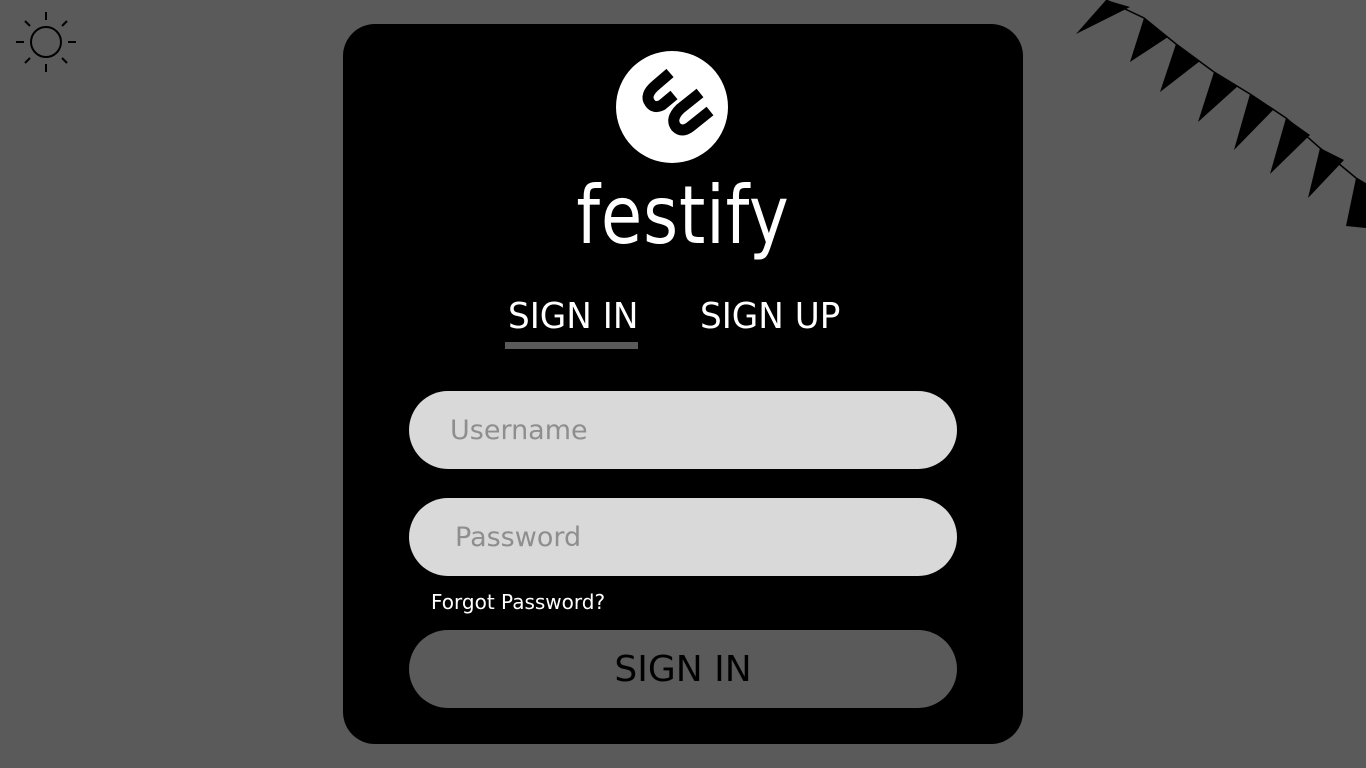  I want to click on auth-tabs: SIGN IN SIGN UP, so click(683, 324).